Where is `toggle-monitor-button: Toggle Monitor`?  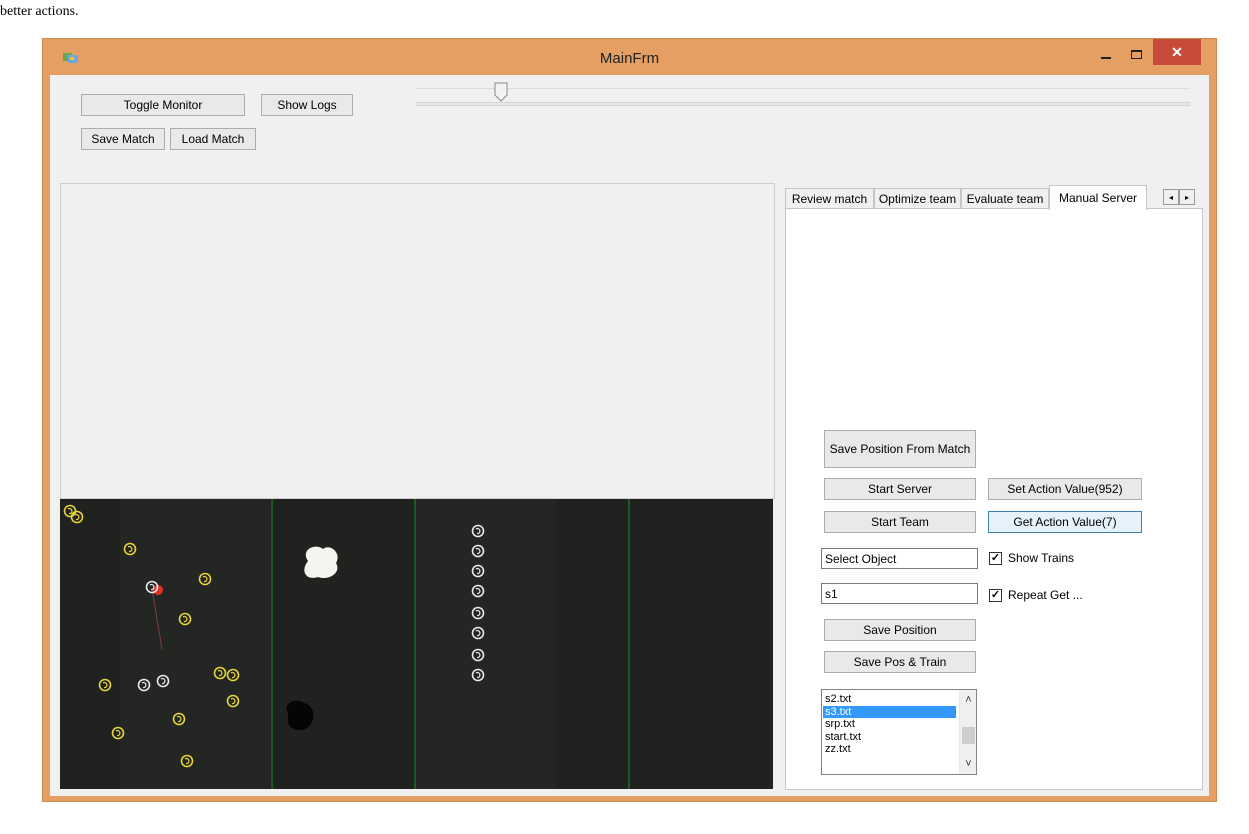 toggle-monitor-button: Toggle Monitor is located at coordinates (163, 105).